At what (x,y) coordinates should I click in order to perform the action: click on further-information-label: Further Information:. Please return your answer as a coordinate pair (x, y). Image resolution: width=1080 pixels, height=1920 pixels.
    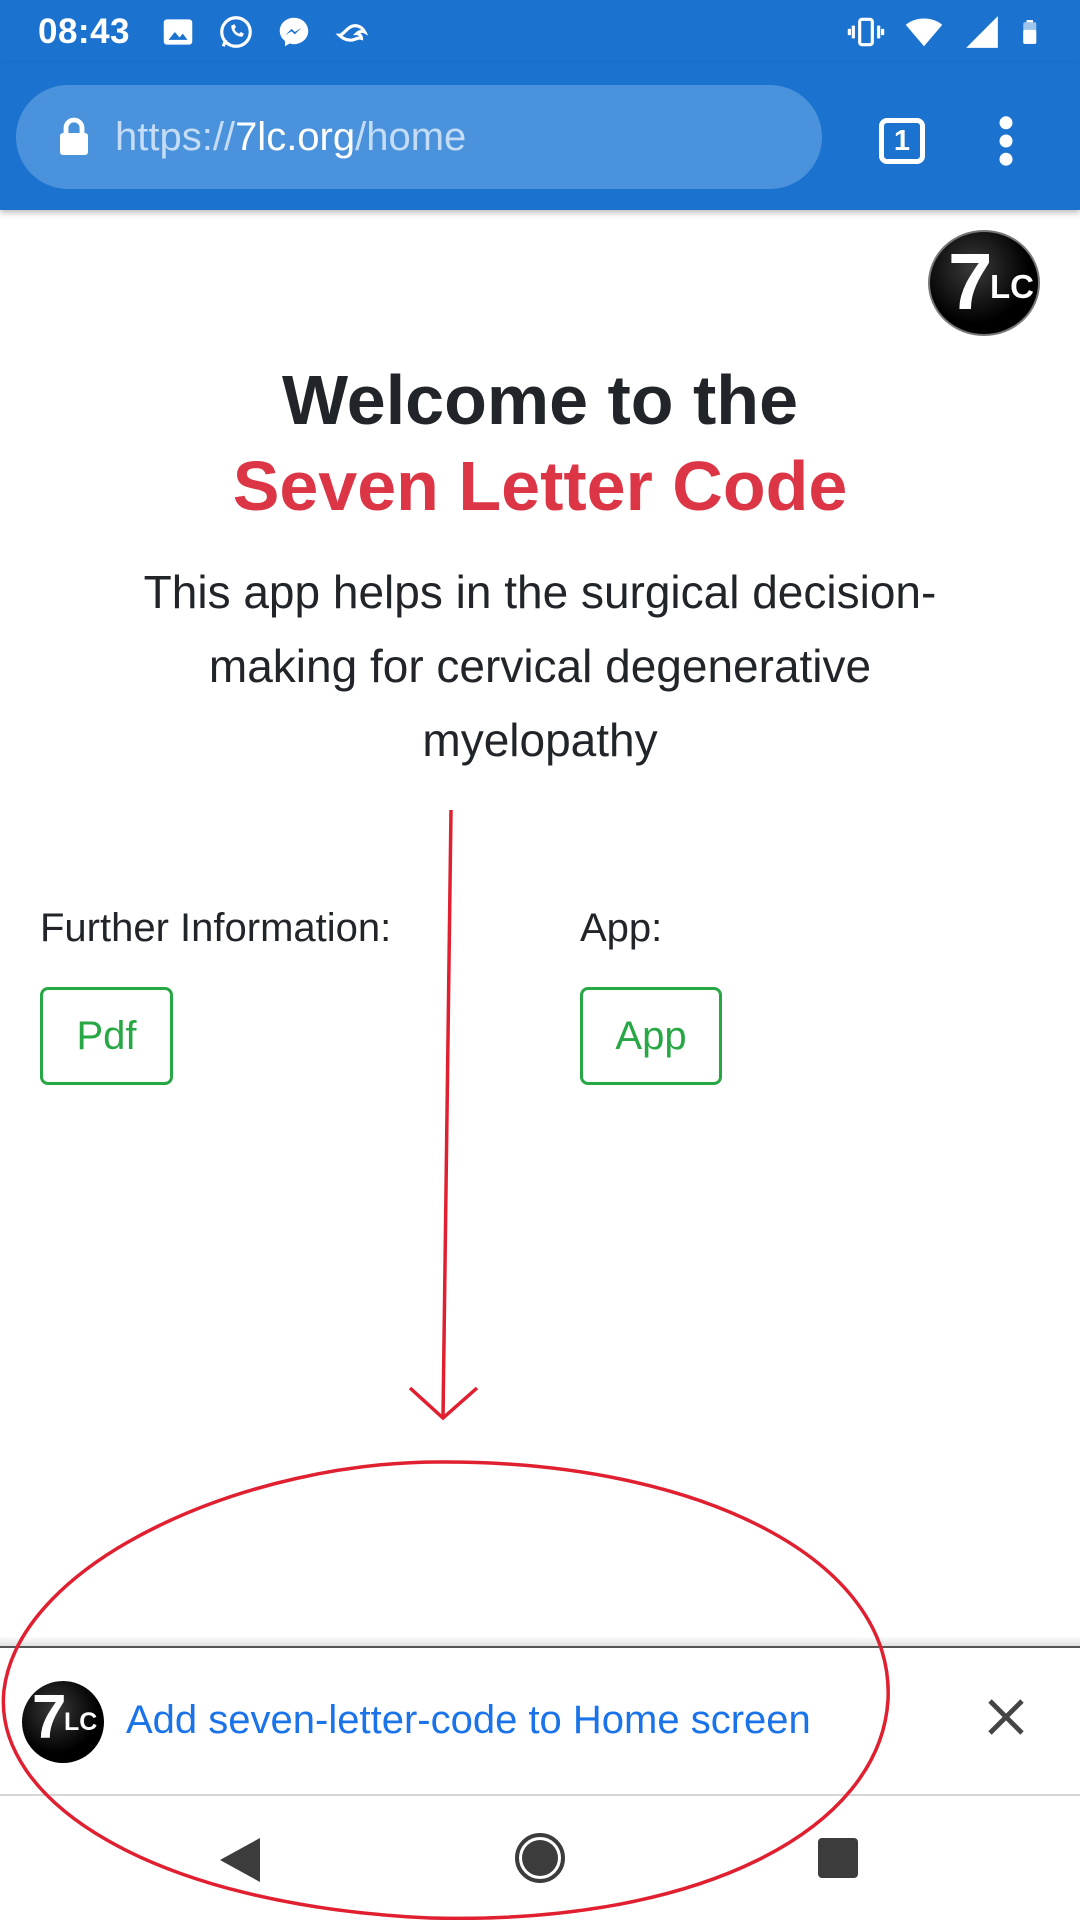
    Looking at the image, I should click on (216, 928).